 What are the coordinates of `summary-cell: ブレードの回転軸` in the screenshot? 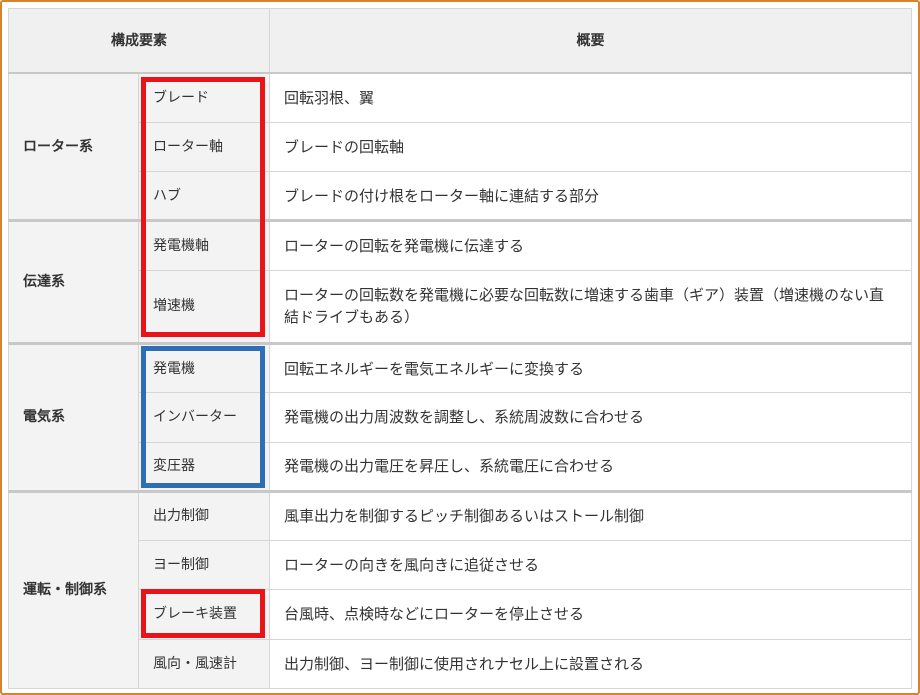 It's located at (590, 147).